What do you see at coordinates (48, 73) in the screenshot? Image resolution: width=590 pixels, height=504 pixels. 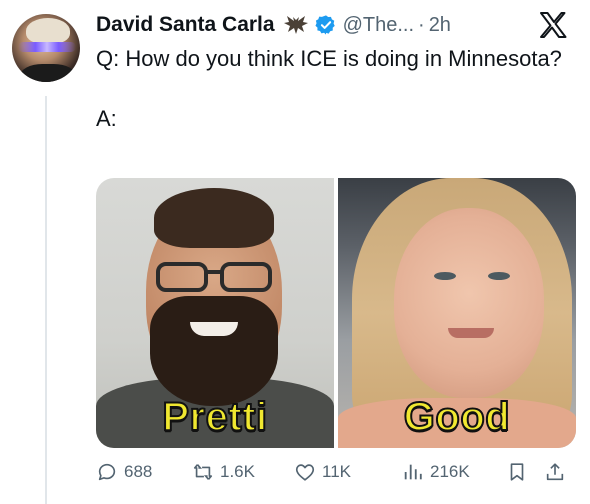 I see `avatar-jacket` at bounding box center [48, 73].